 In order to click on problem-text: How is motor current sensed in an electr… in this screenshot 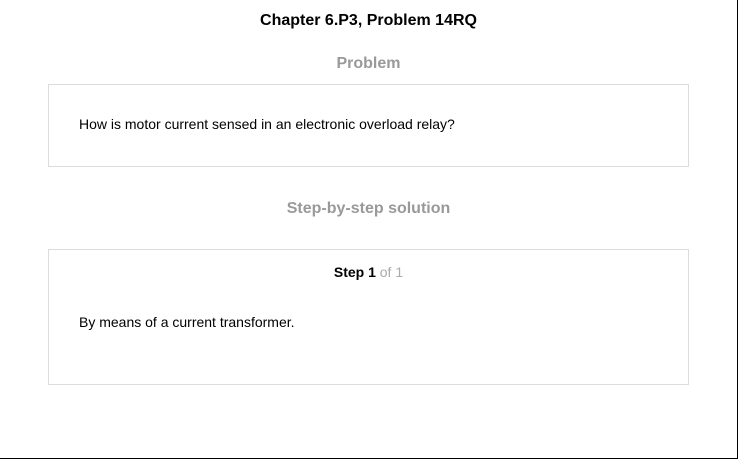, I will do `click(267, 124)`.